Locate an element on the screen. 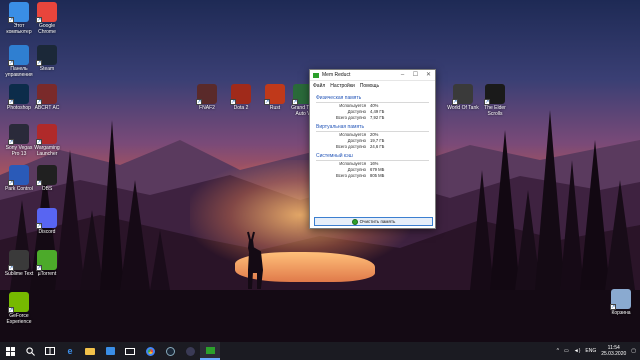 This screenshot has height=360, width=640. section-title: Физическая память is located at coordinates (372, 99).